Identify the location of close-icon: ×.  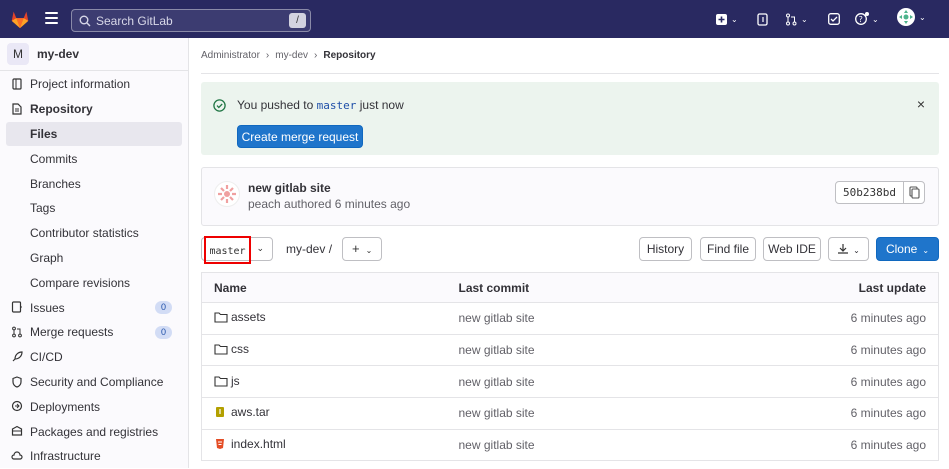
(921, 104).